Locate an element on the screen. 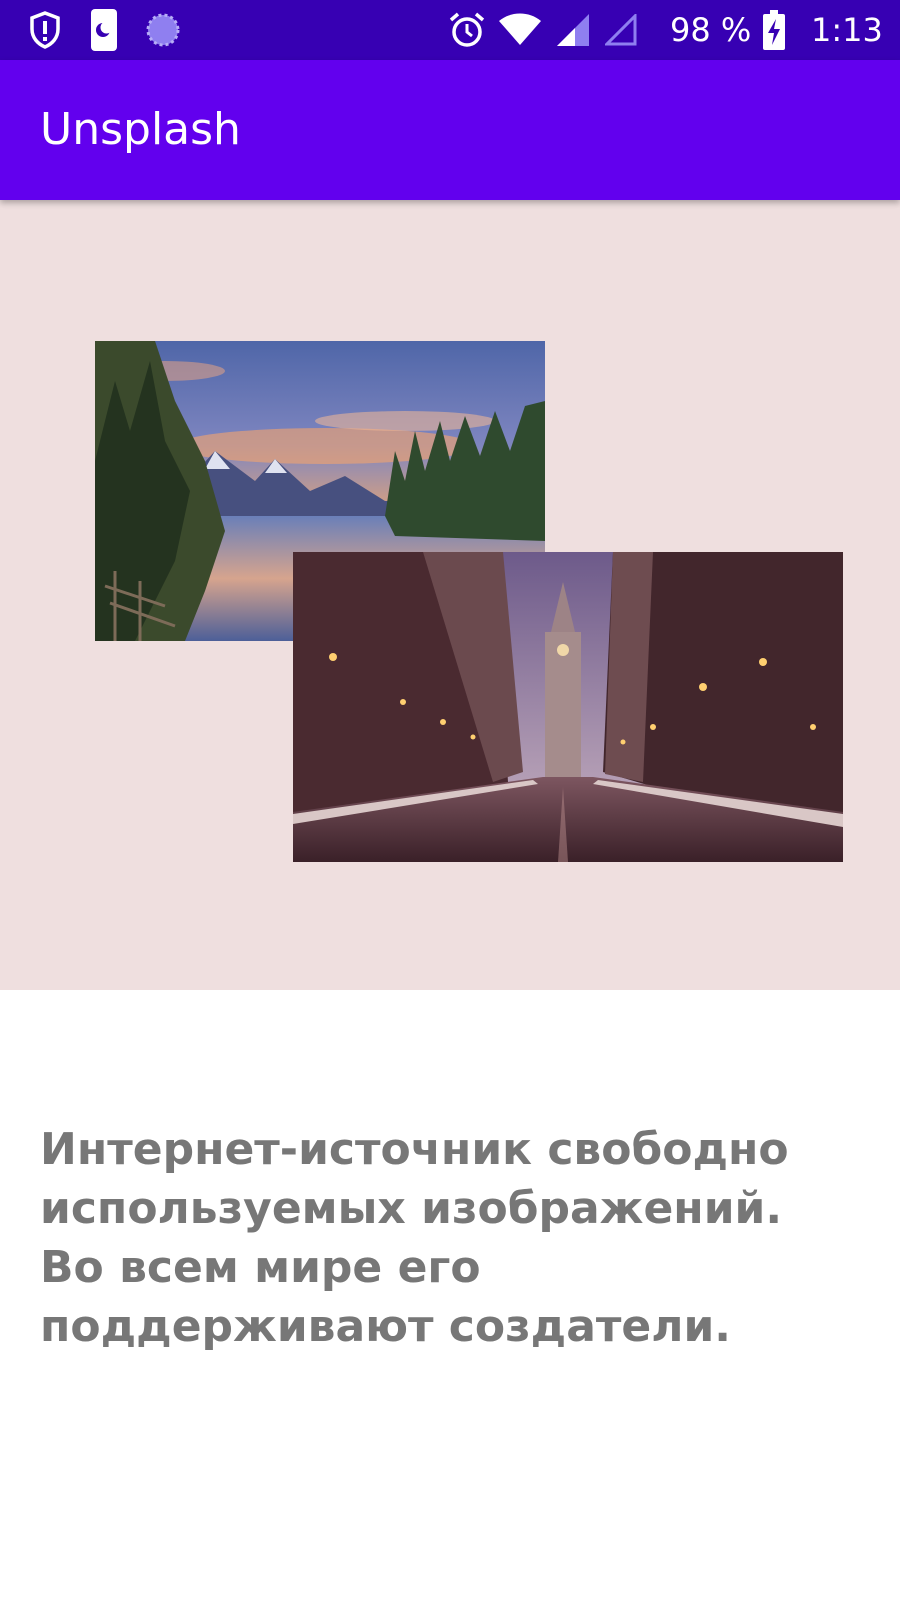 The image size is (900, 1600). app-bar: Unsplash is located at coordinates (450, 130).